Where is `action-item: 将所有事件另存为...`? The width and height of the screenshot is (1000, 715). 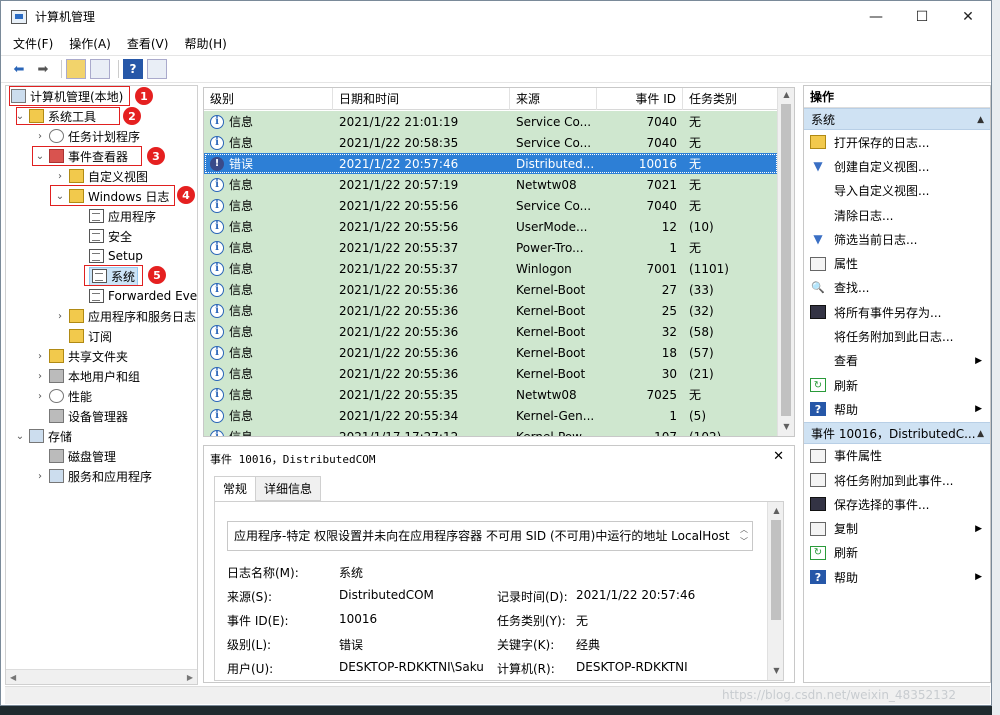
action-item: 将所有事件另存为... is located at coordinates (897, 312).